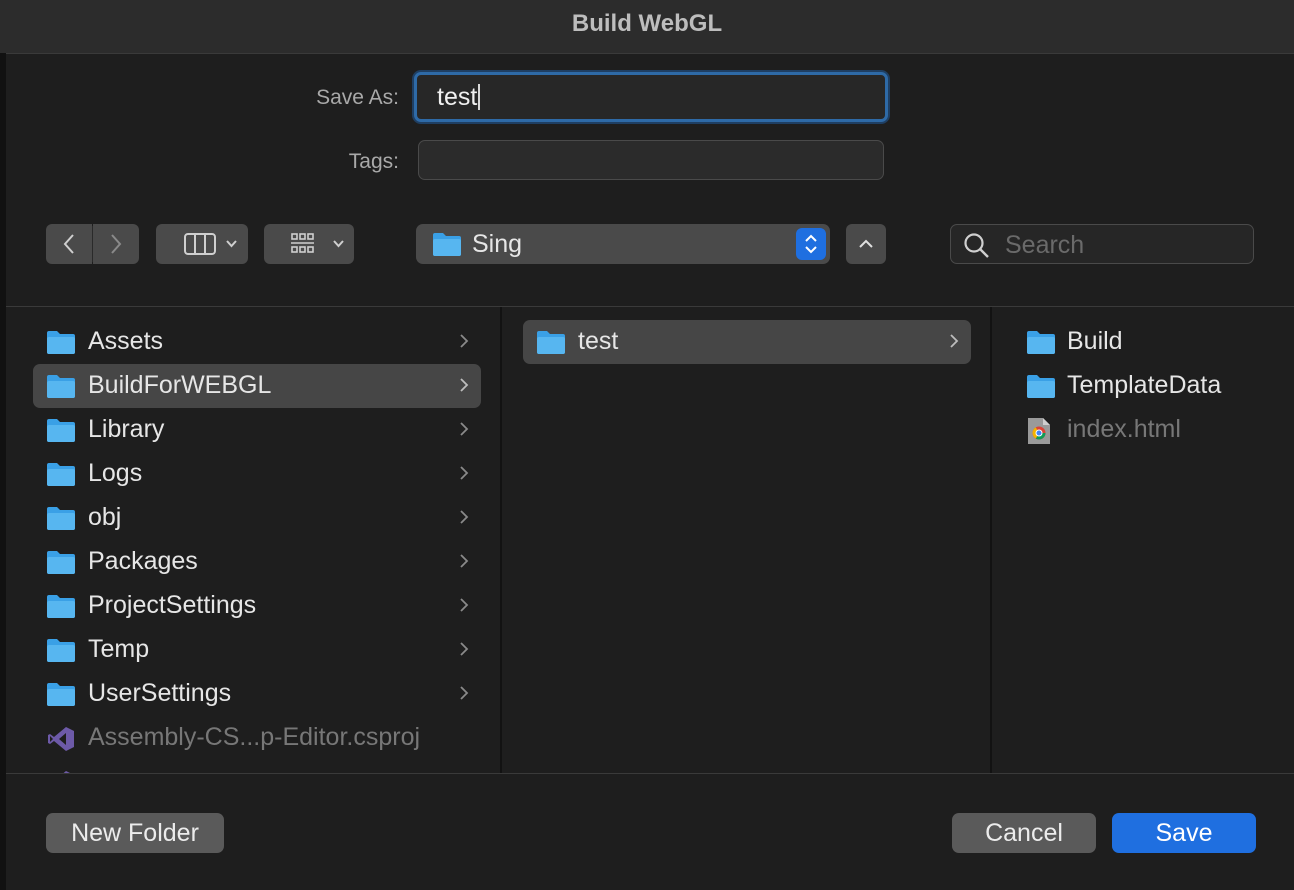  I want to click on item-name: UserSettings, so click(160, 693).